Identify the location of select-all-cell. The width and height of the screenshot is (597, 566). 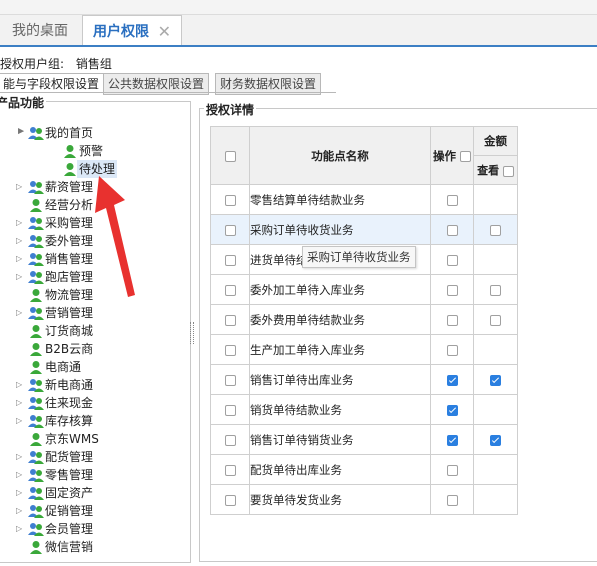
(230, 155).